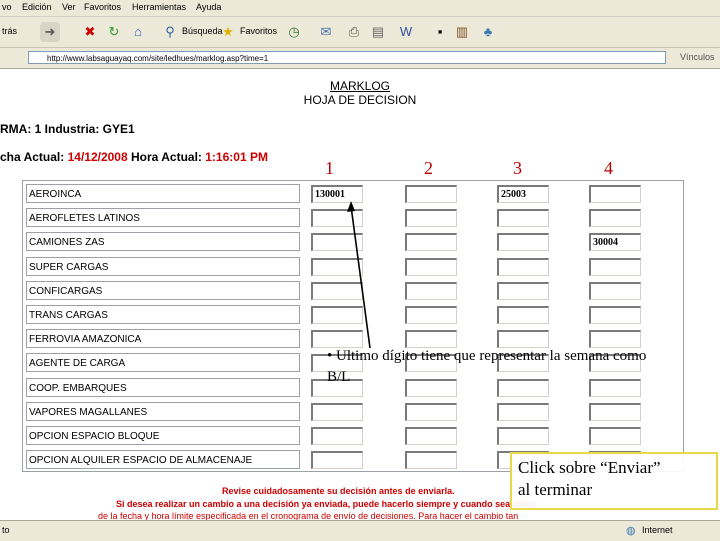 Image resolution: width=720 pixels, height=541 pixels. Describe the element at coordinates (555, 489) in the screenshot. I see `click-hint-line-2: al terminar` at that location.